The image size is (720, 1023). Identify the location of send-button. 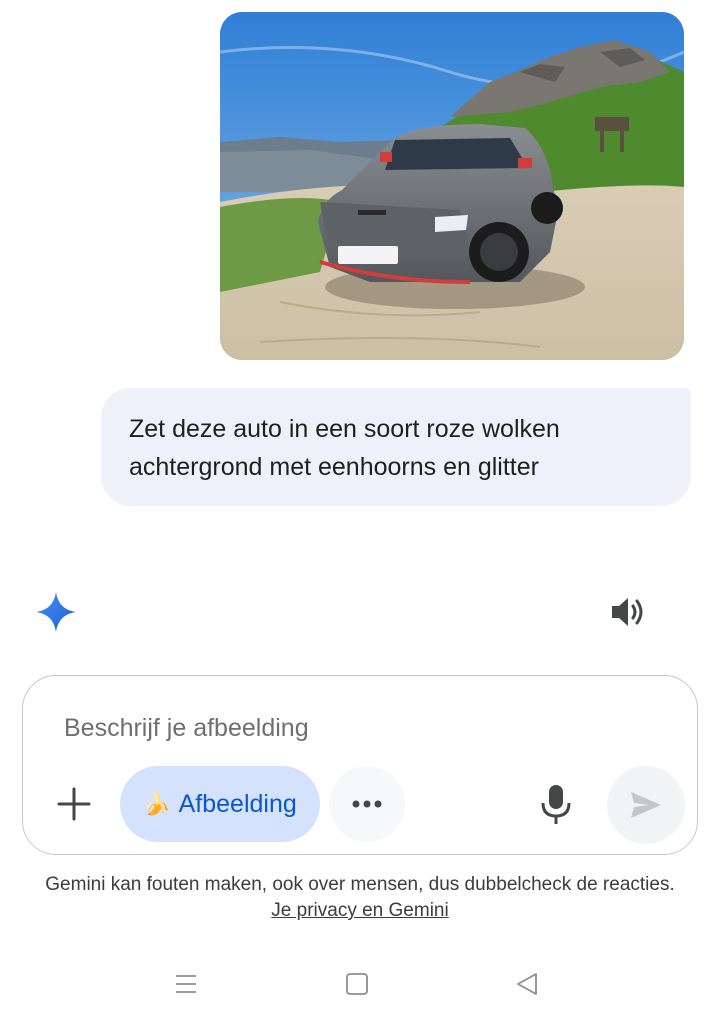
(646, 805).